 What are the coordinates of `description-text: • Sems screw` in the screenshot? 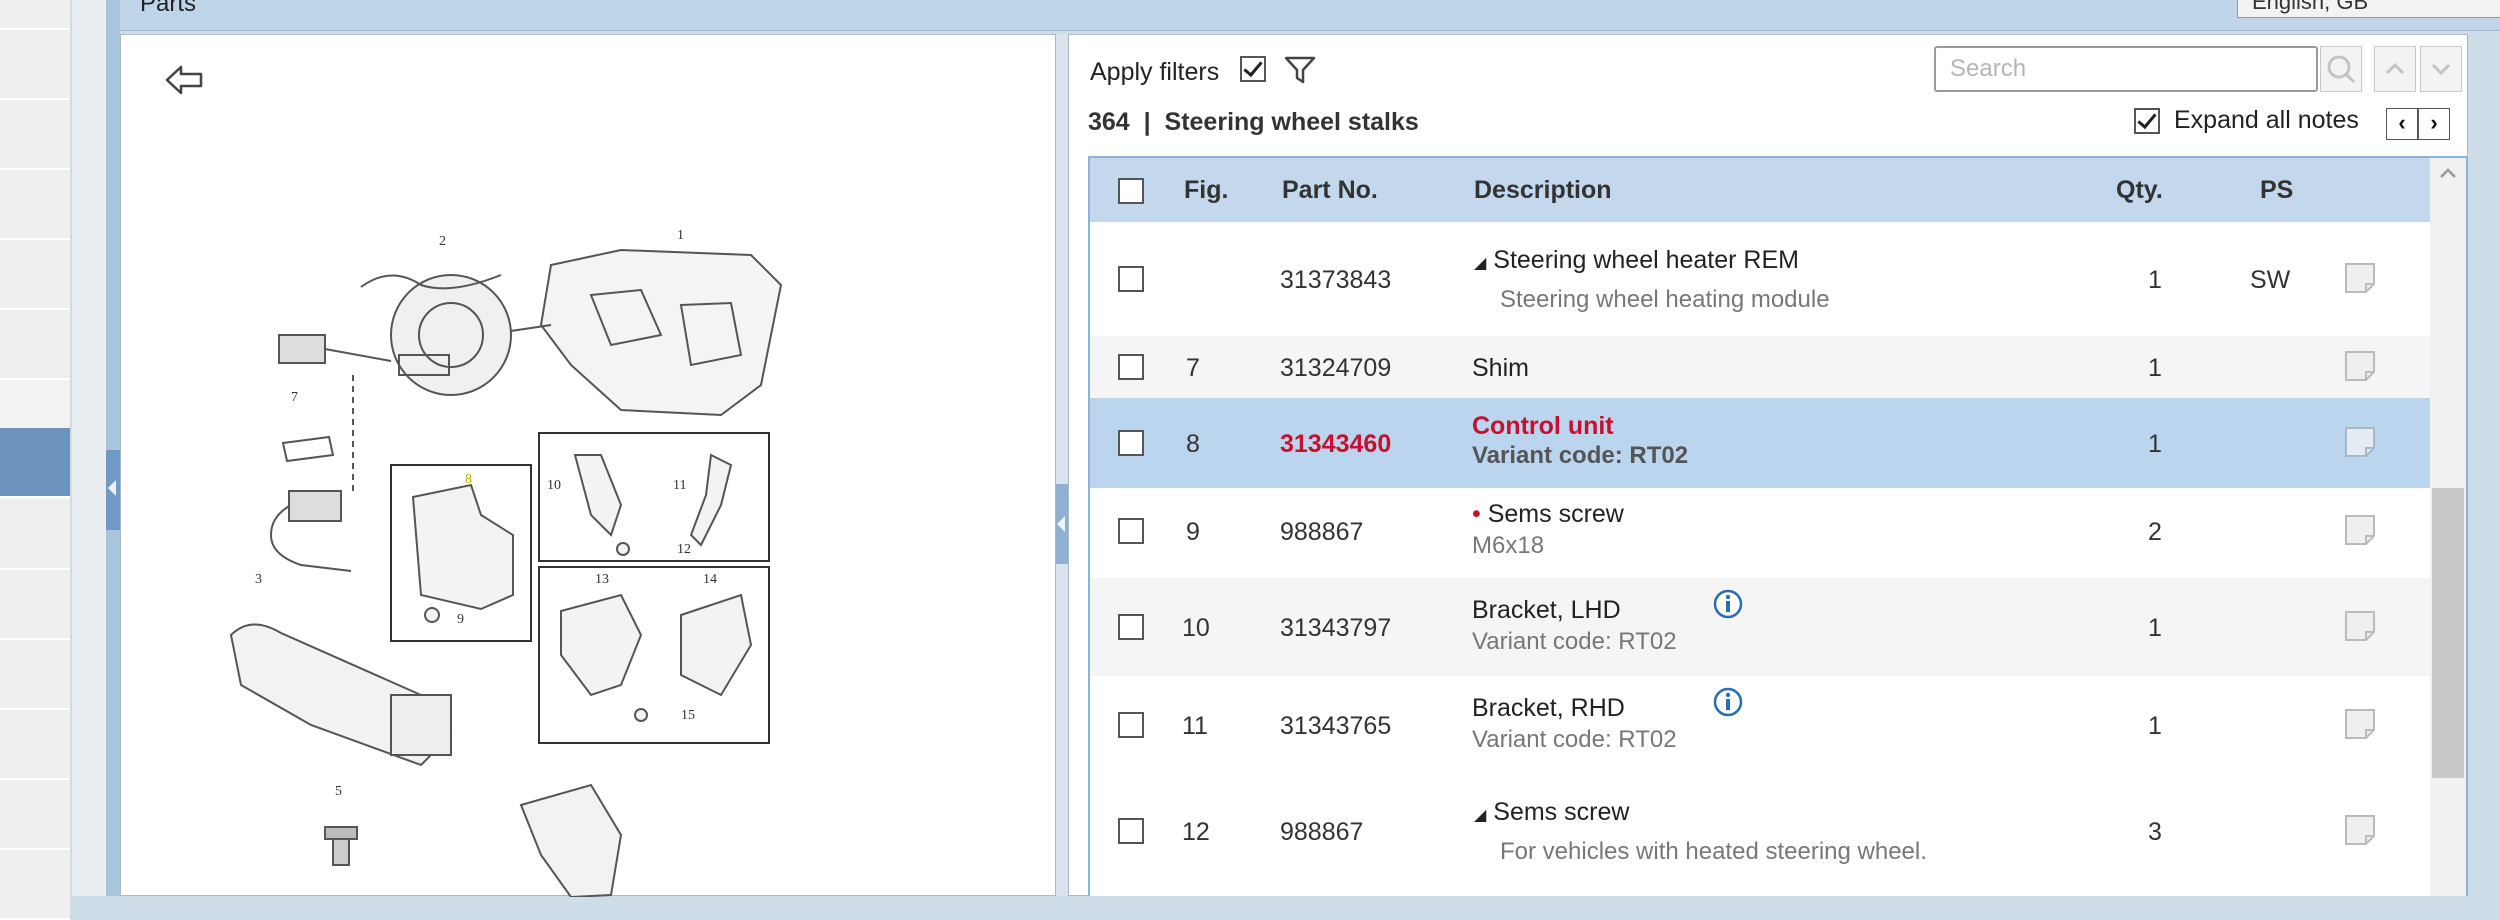 It's located at (1548, 514).